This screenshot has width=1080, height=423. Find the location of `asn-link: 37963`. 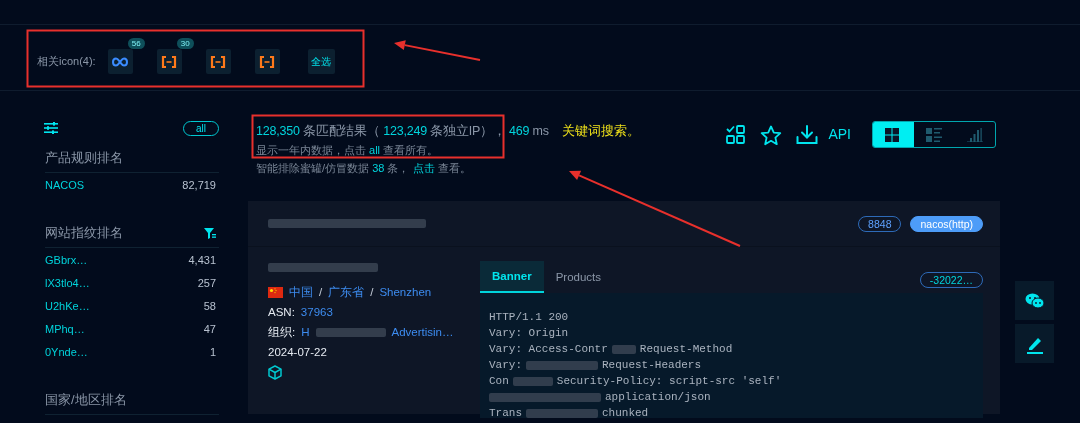

asn-link: 37963 is located at coordinates (316, 312).